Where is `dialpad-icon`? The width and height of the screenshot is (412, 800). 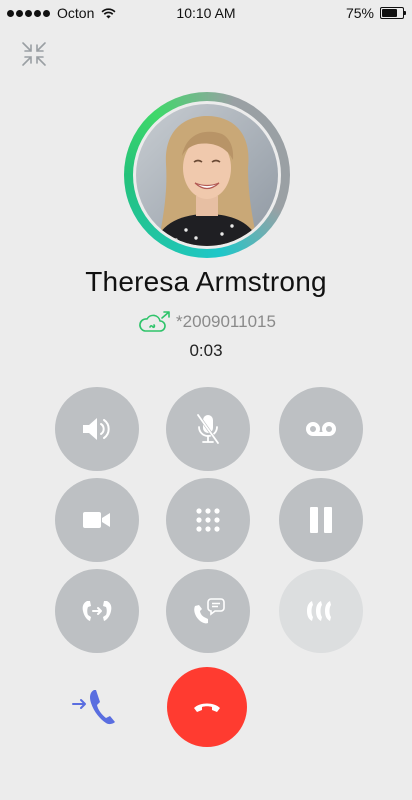 dialpad-icon is located at coordinates (208, 520).